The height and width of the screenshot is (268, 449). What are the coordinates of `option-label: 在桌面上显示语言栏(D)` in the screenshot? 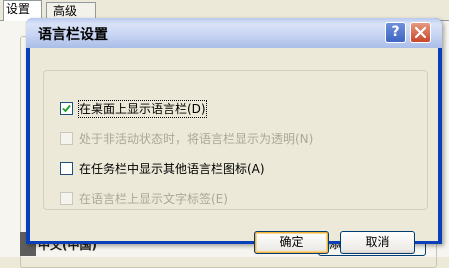 It's located at (142, 109).